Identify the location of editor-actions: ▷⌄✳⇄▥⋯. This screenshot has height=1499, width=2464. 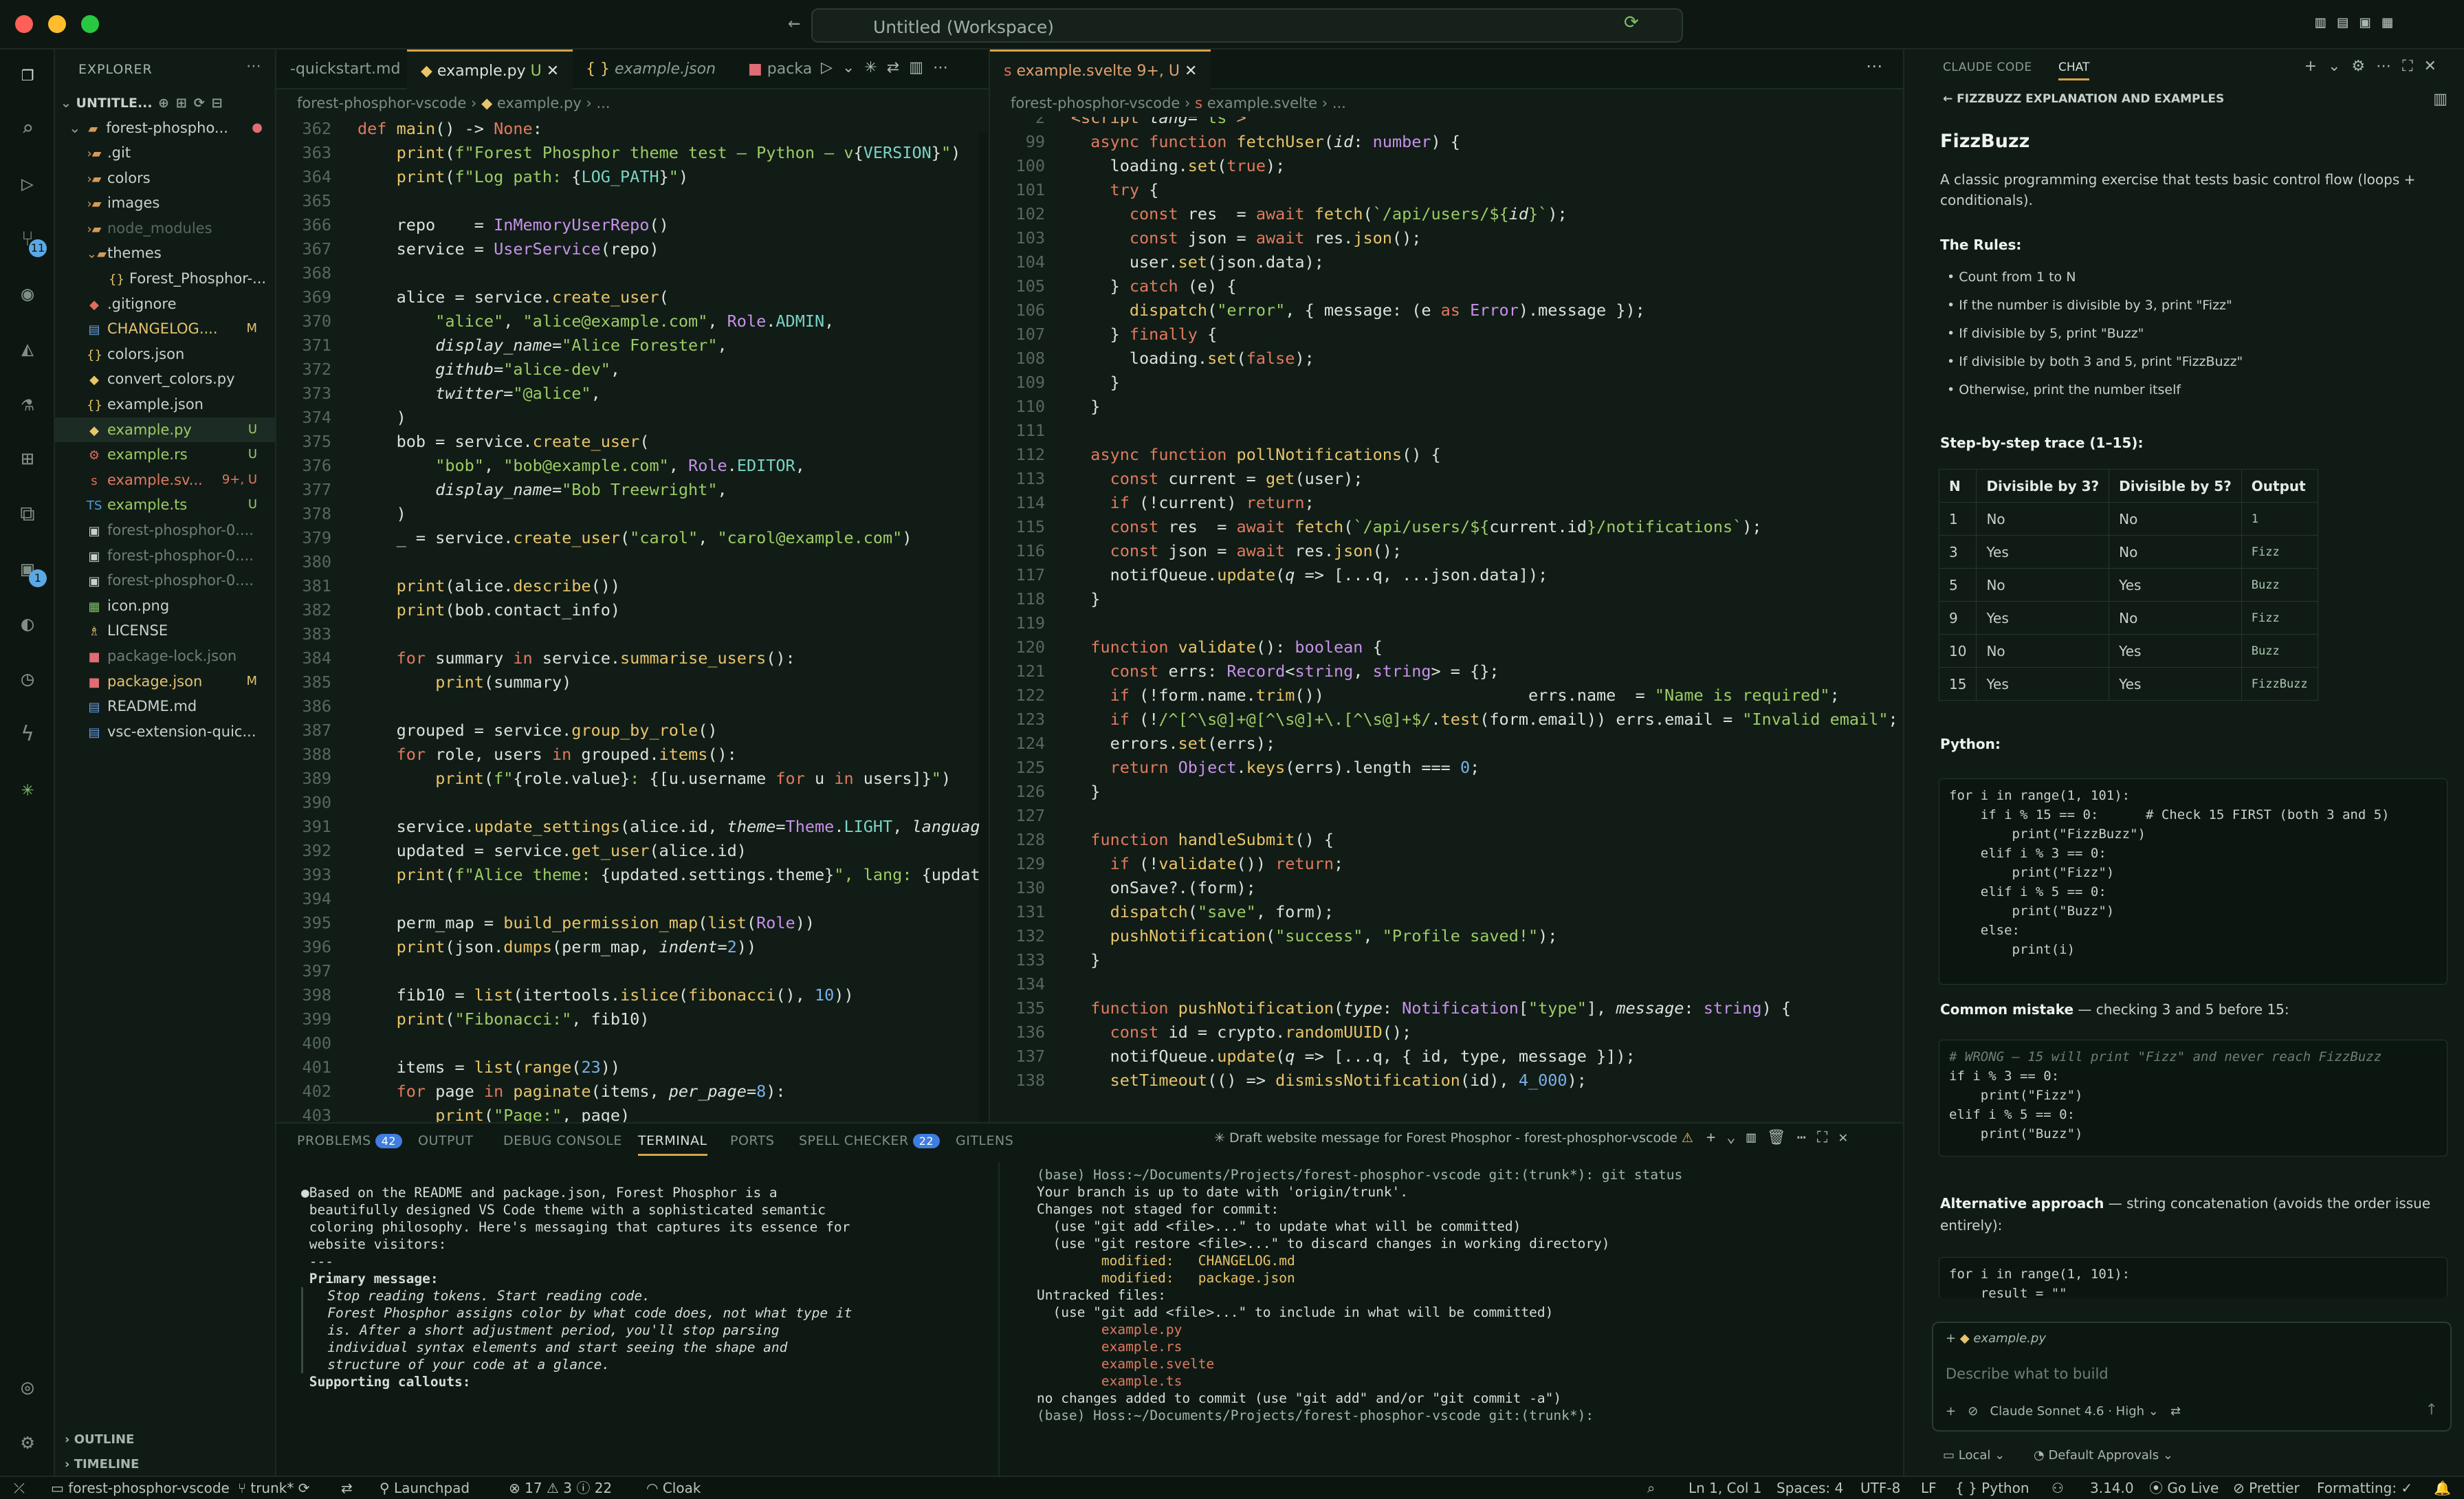
(889, 67).